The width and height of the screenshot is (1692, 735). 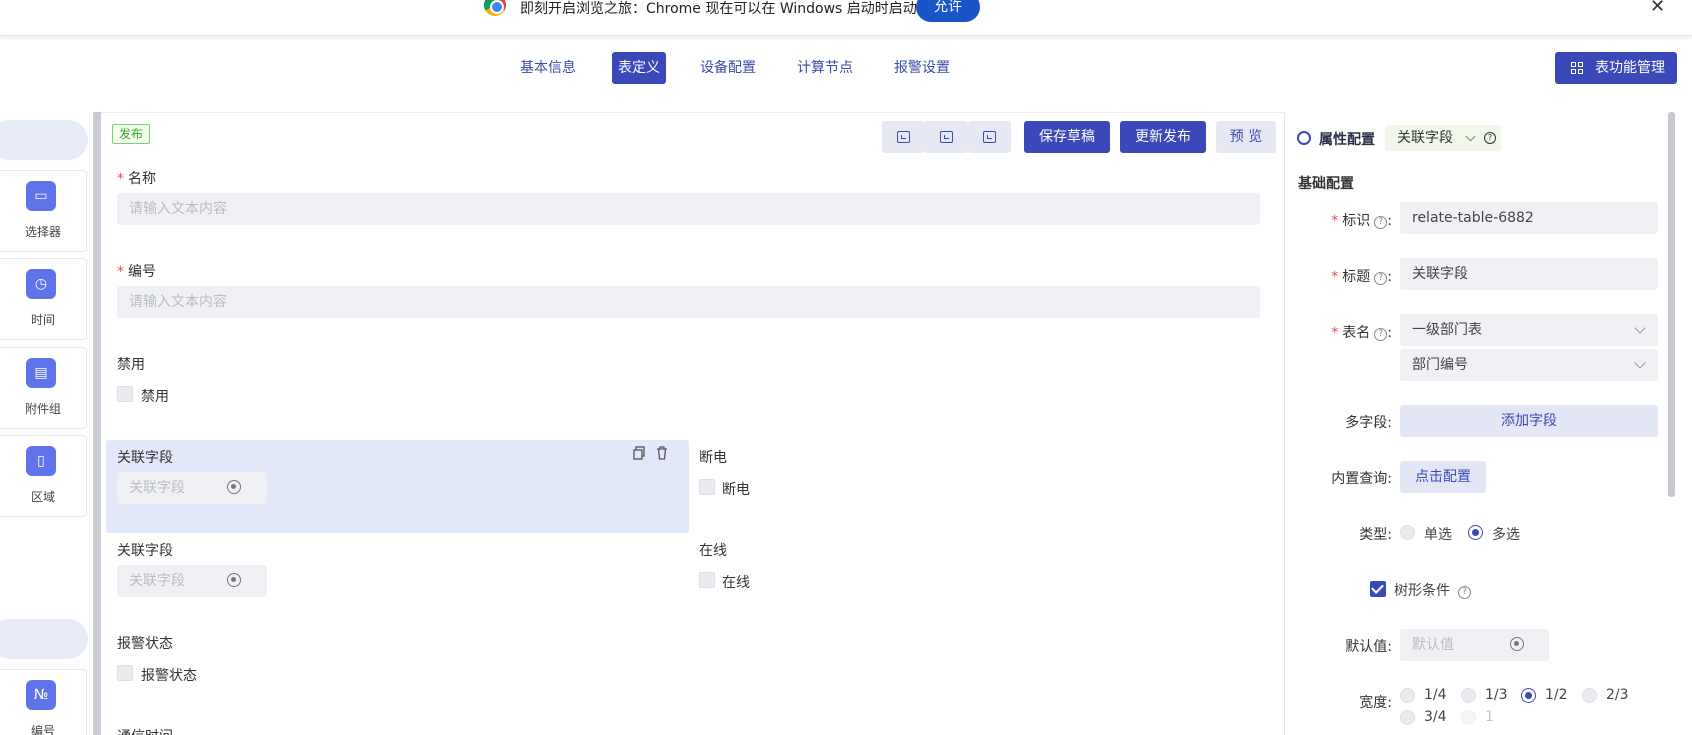 I want to click on online-checkbox, so click(x=707, y=580).